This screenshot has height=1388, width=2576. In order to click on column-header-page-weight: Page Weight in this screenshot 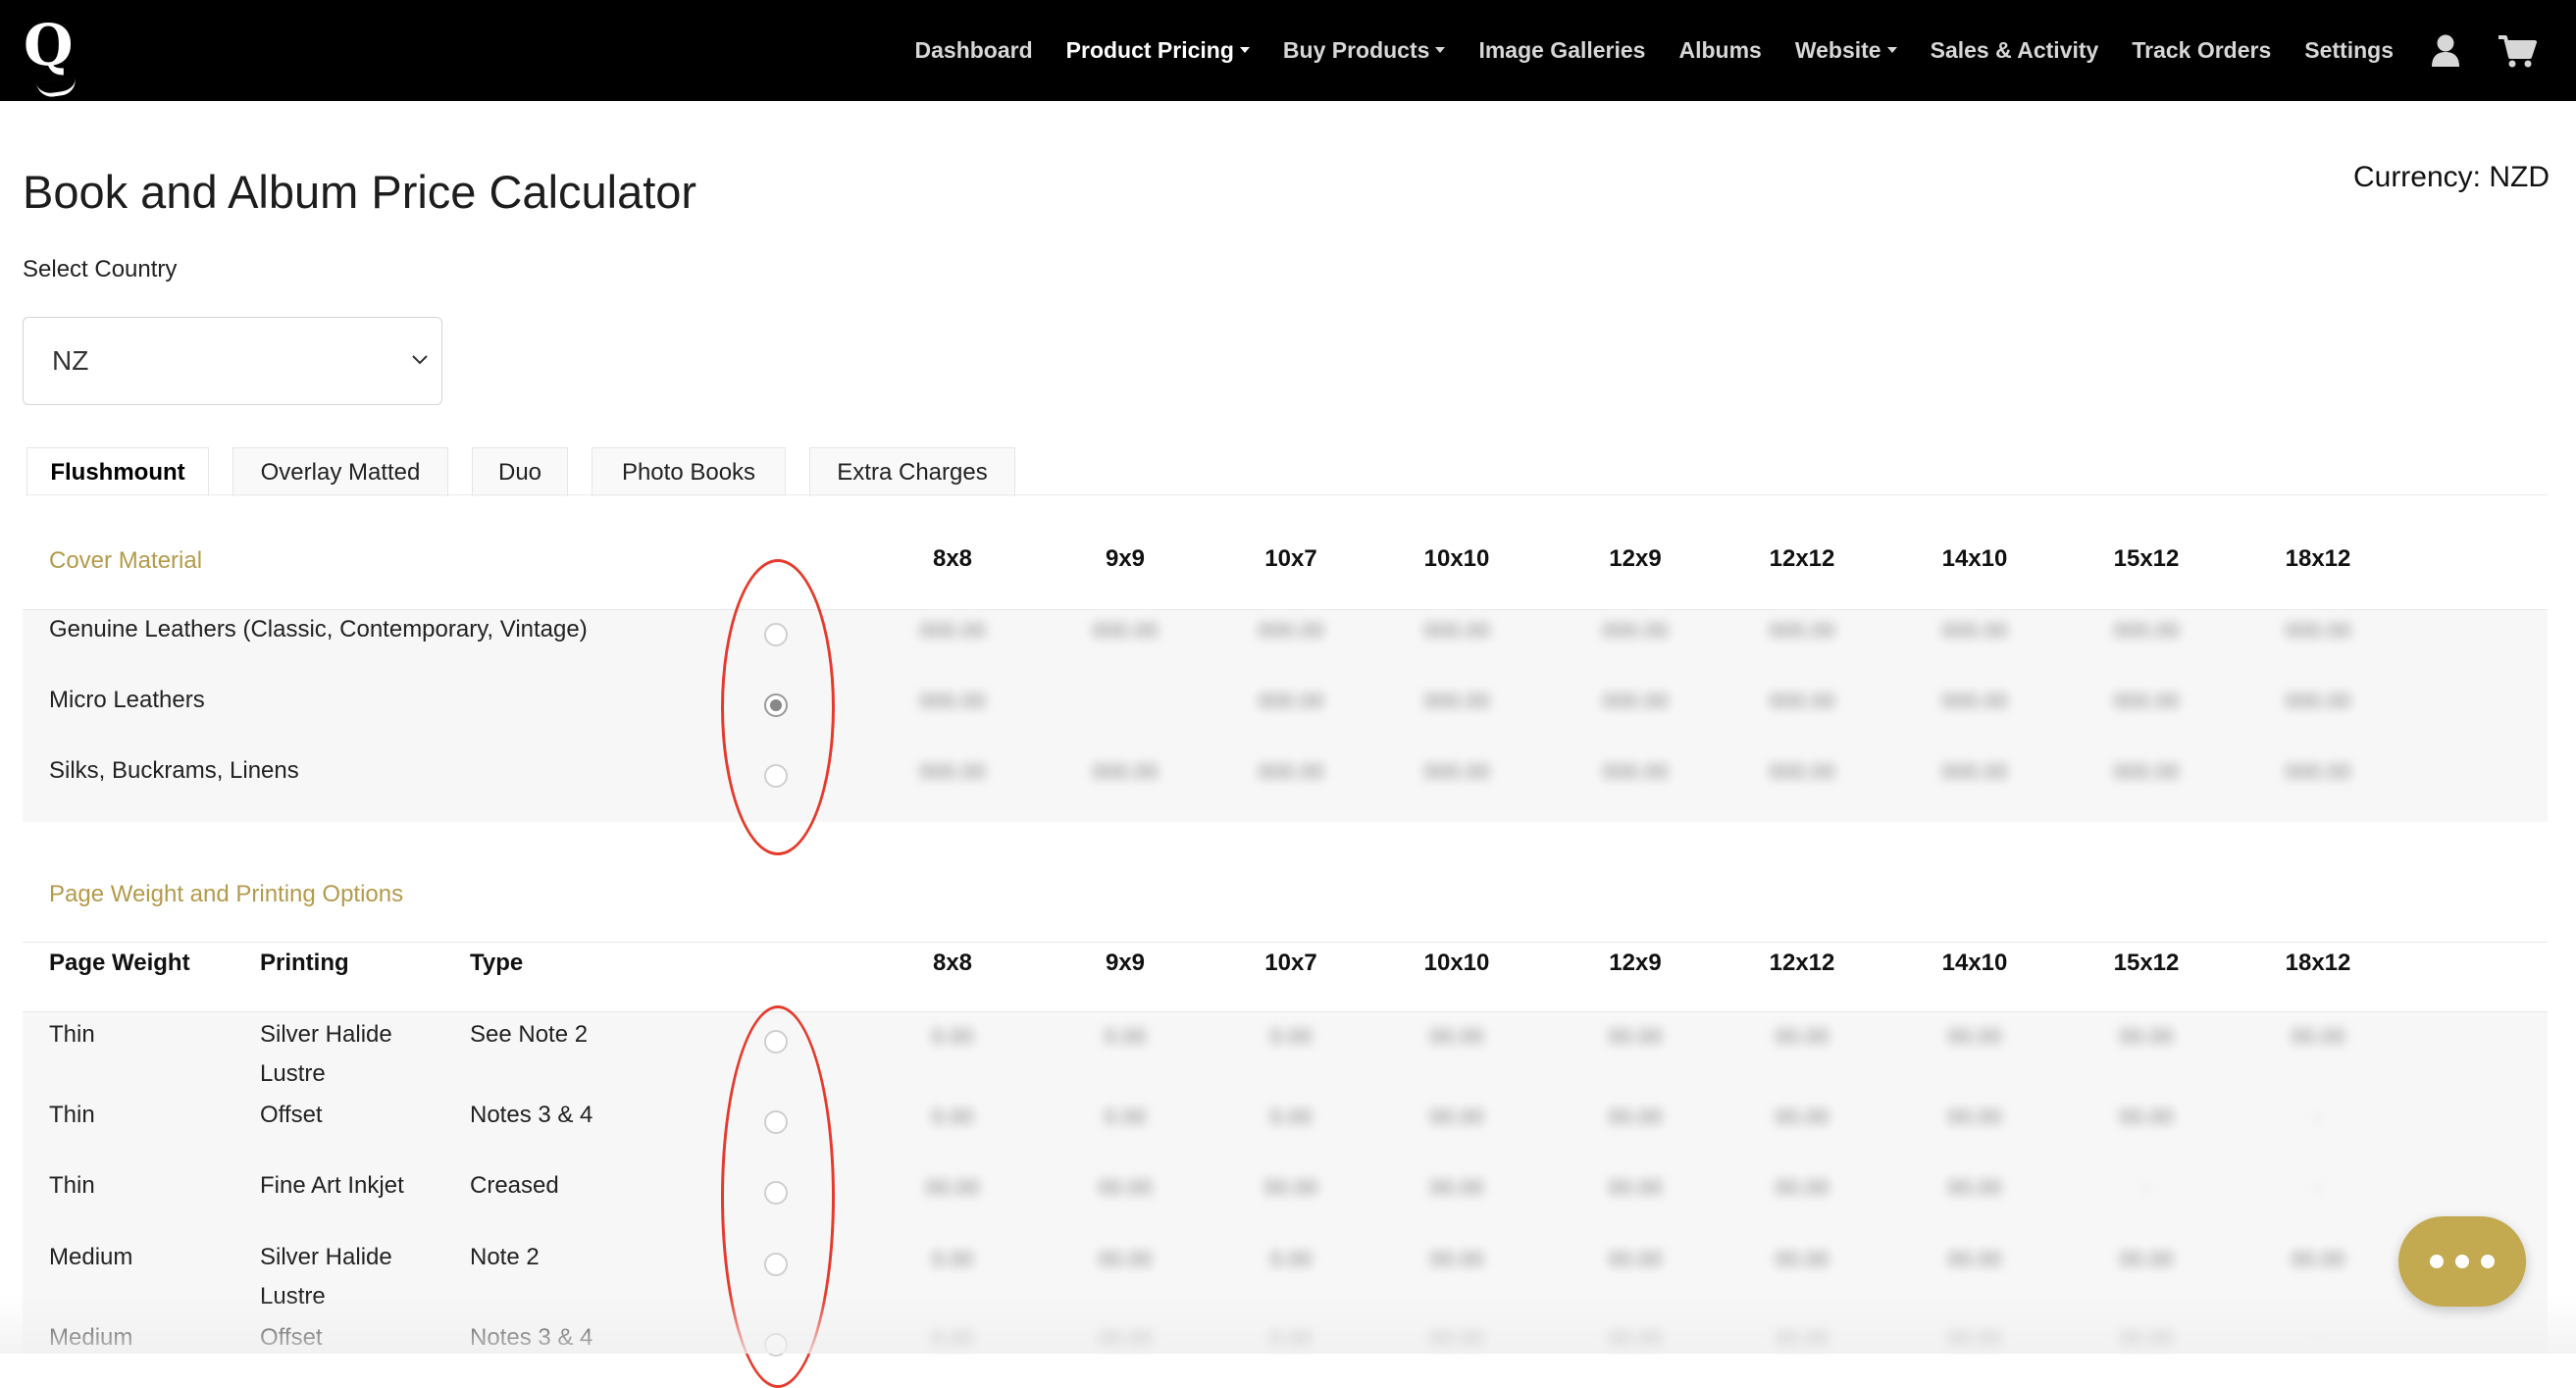, I will do `click(119, 963)`.